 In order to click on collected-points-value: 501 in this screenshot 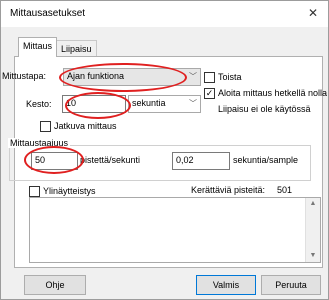, I will do `click(285, 190)`.